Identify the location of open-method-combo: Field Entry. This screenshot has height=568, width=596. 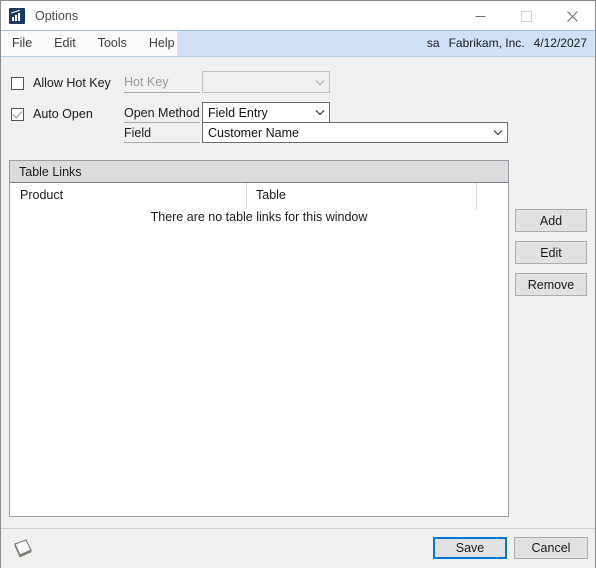
(266, 112).